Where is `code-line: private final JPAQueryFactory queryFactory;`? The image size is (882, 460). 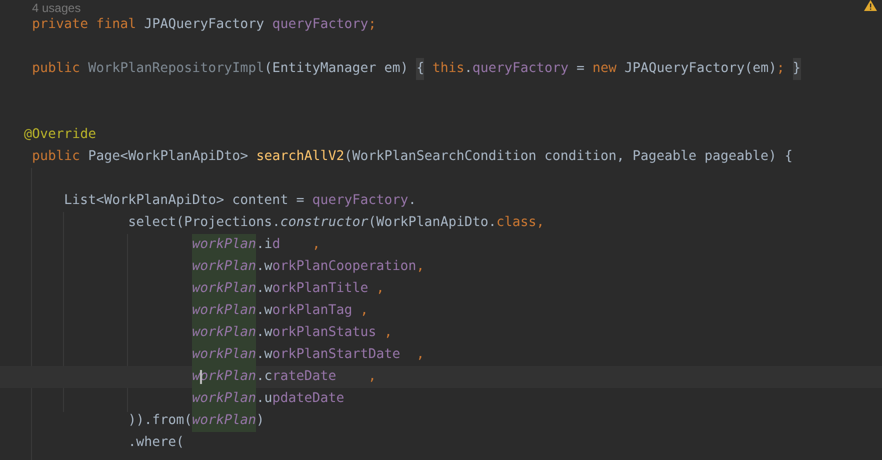 code-line: private final JPAQueryFactory queryFactory; is located at coordinates (203, 25).